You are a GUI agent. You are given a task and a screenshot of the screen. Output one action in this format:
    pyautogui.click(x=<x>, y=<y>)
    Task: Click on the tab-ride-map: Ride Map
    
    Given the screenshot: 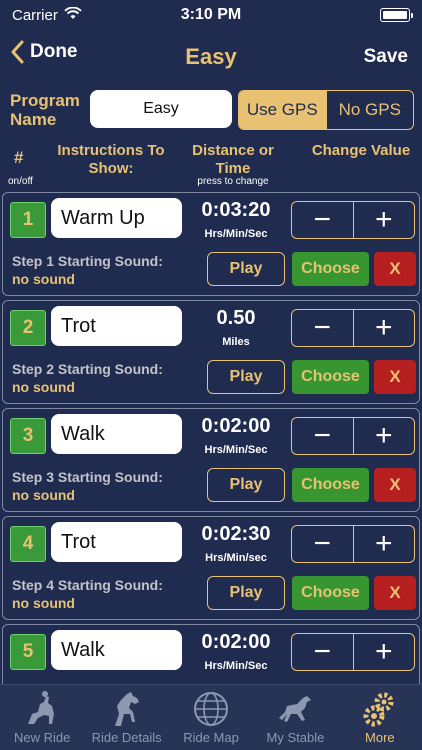 What is the action you would take?
    pyautogui.click(x=211, y=717)
    